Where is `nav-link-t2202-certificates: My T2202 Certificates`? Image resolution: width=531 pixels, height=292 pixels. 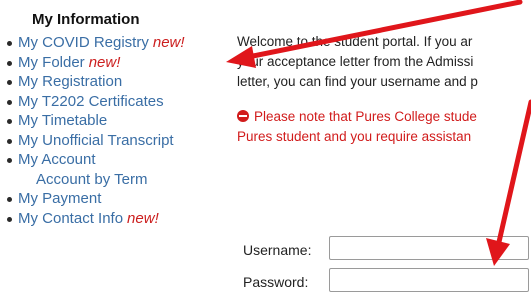 nav-link-t2202-certificates: My T2202 Certificates is located at coordinates (91, 101).